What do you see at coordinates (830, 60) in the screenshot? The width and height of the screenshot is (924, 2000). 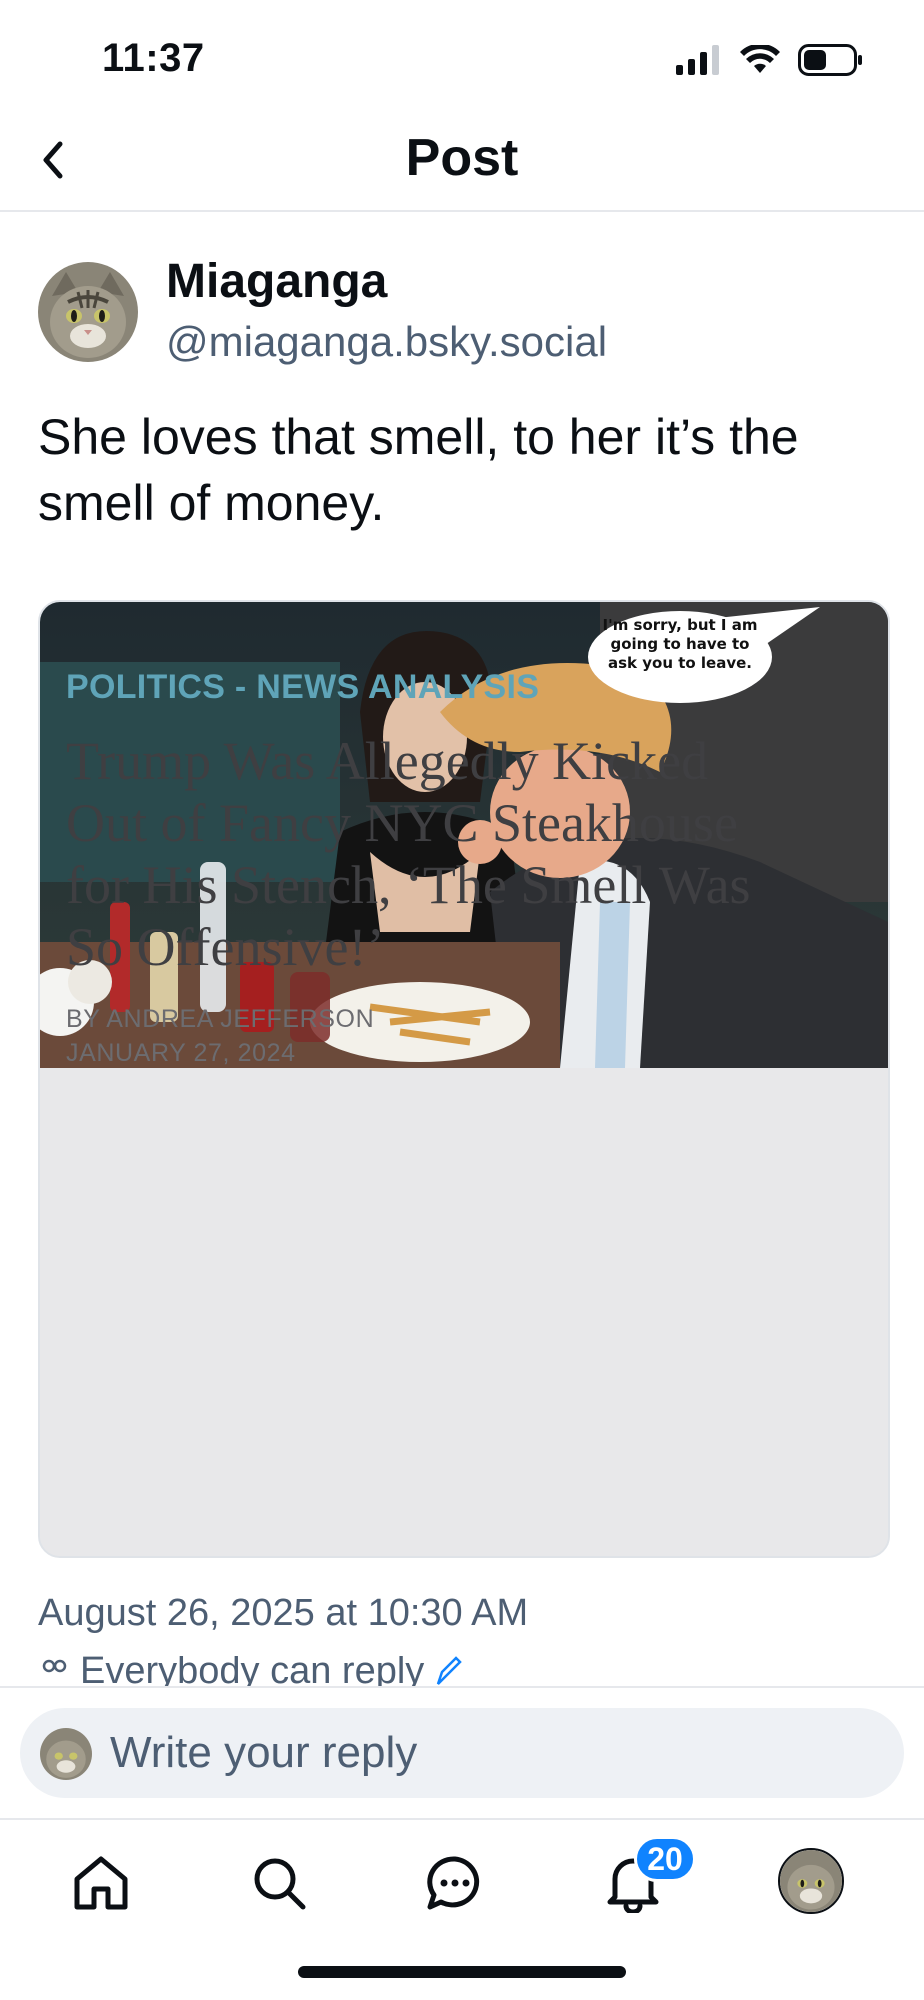 I see `battery-icon` at bounding box center [830, 60].